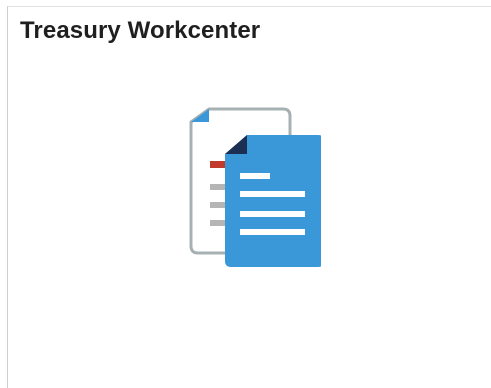 This screenshot has width=491, height=388. What do you see at coordinates (140, 30) in the screenshot?
I see `tile-title: Treasury Workcenter` at bounding box center [140, 30].